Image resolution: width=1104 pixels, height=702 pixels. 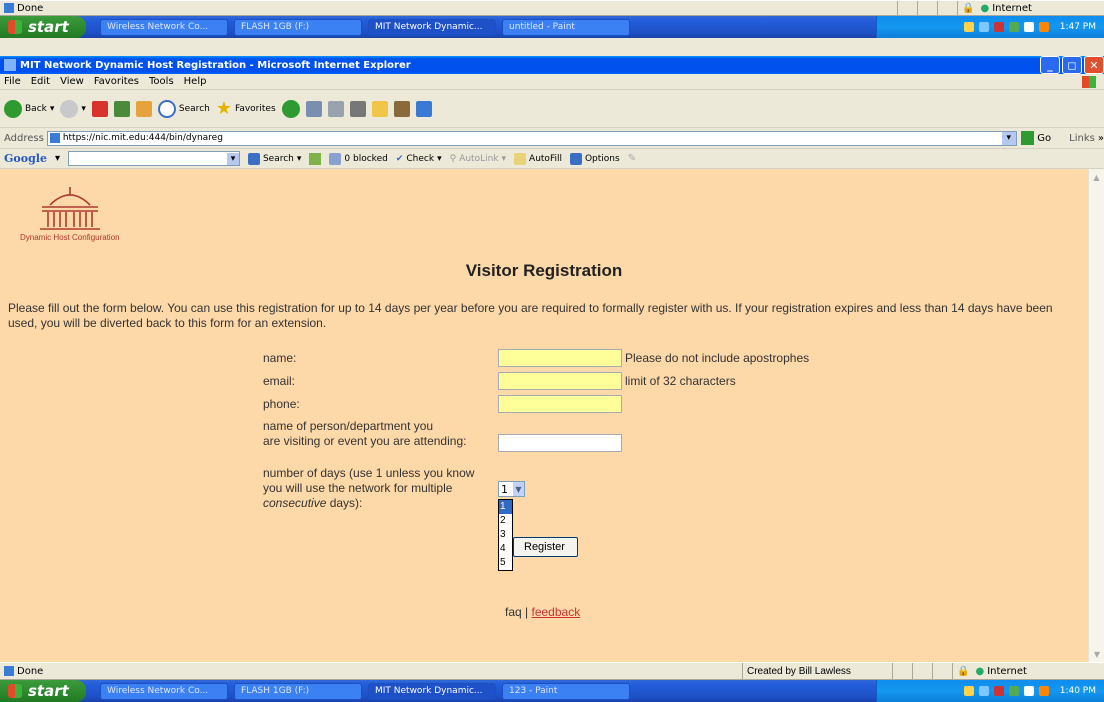 What do you see at coordinates (555, 612) in the screenshot?
I see `feedback-link: feedback` at bounding box center [555, 612].